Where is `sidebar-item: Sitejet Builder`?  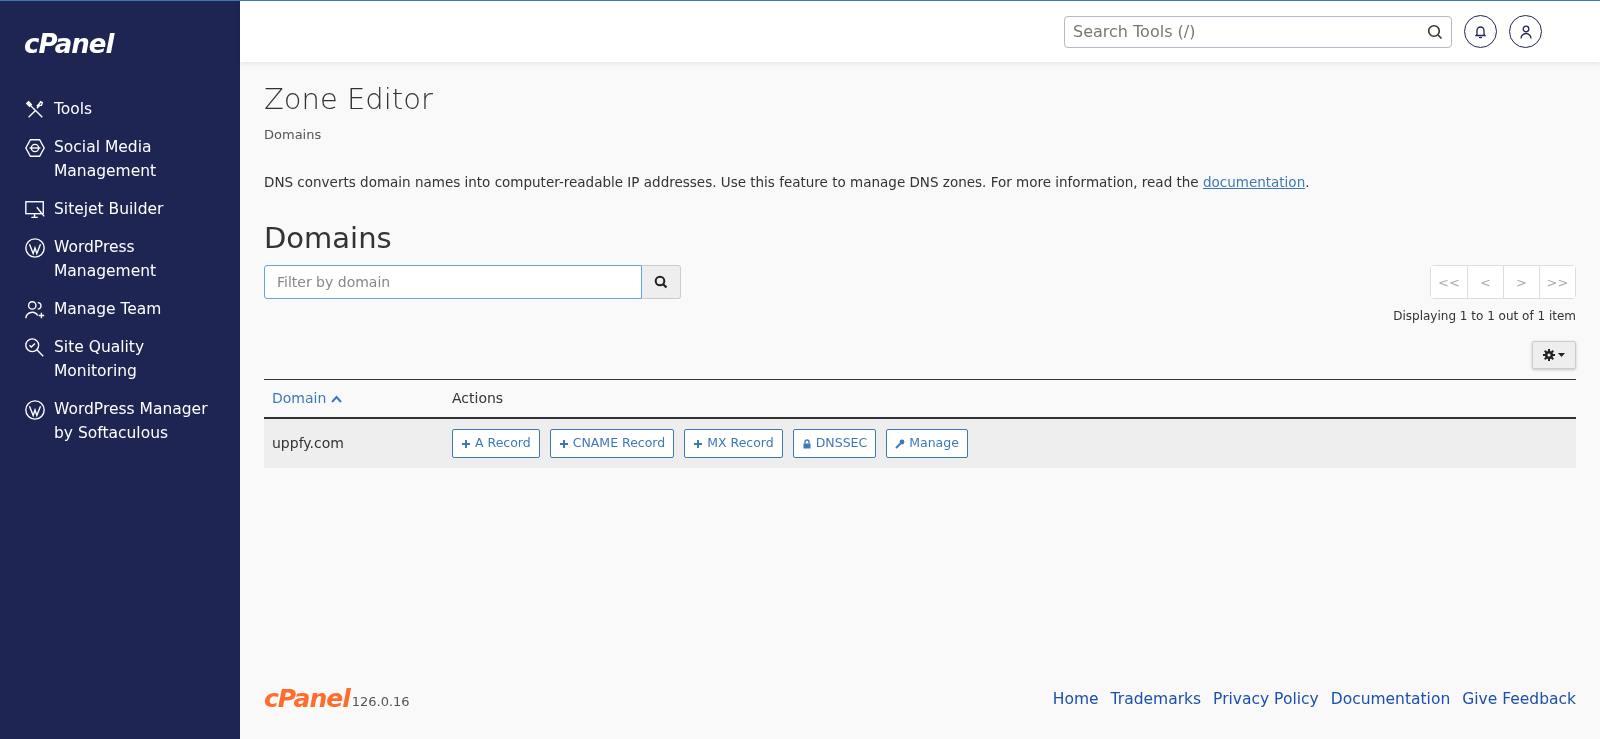
sidebar-item: Sitejet Builder is located at coordinates (132, 209).